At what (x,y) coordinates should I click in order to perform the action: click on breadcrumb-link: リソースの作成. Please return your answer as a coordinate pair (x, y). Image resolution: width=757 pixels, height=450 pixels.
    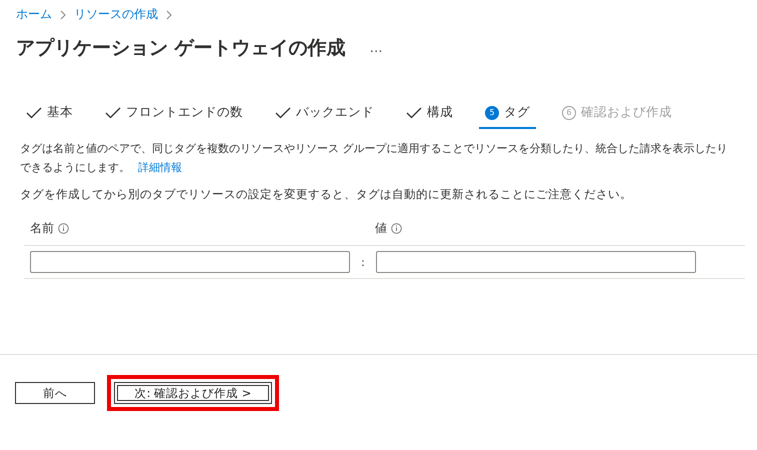
    Looking at the image, I should click on (116, 14).